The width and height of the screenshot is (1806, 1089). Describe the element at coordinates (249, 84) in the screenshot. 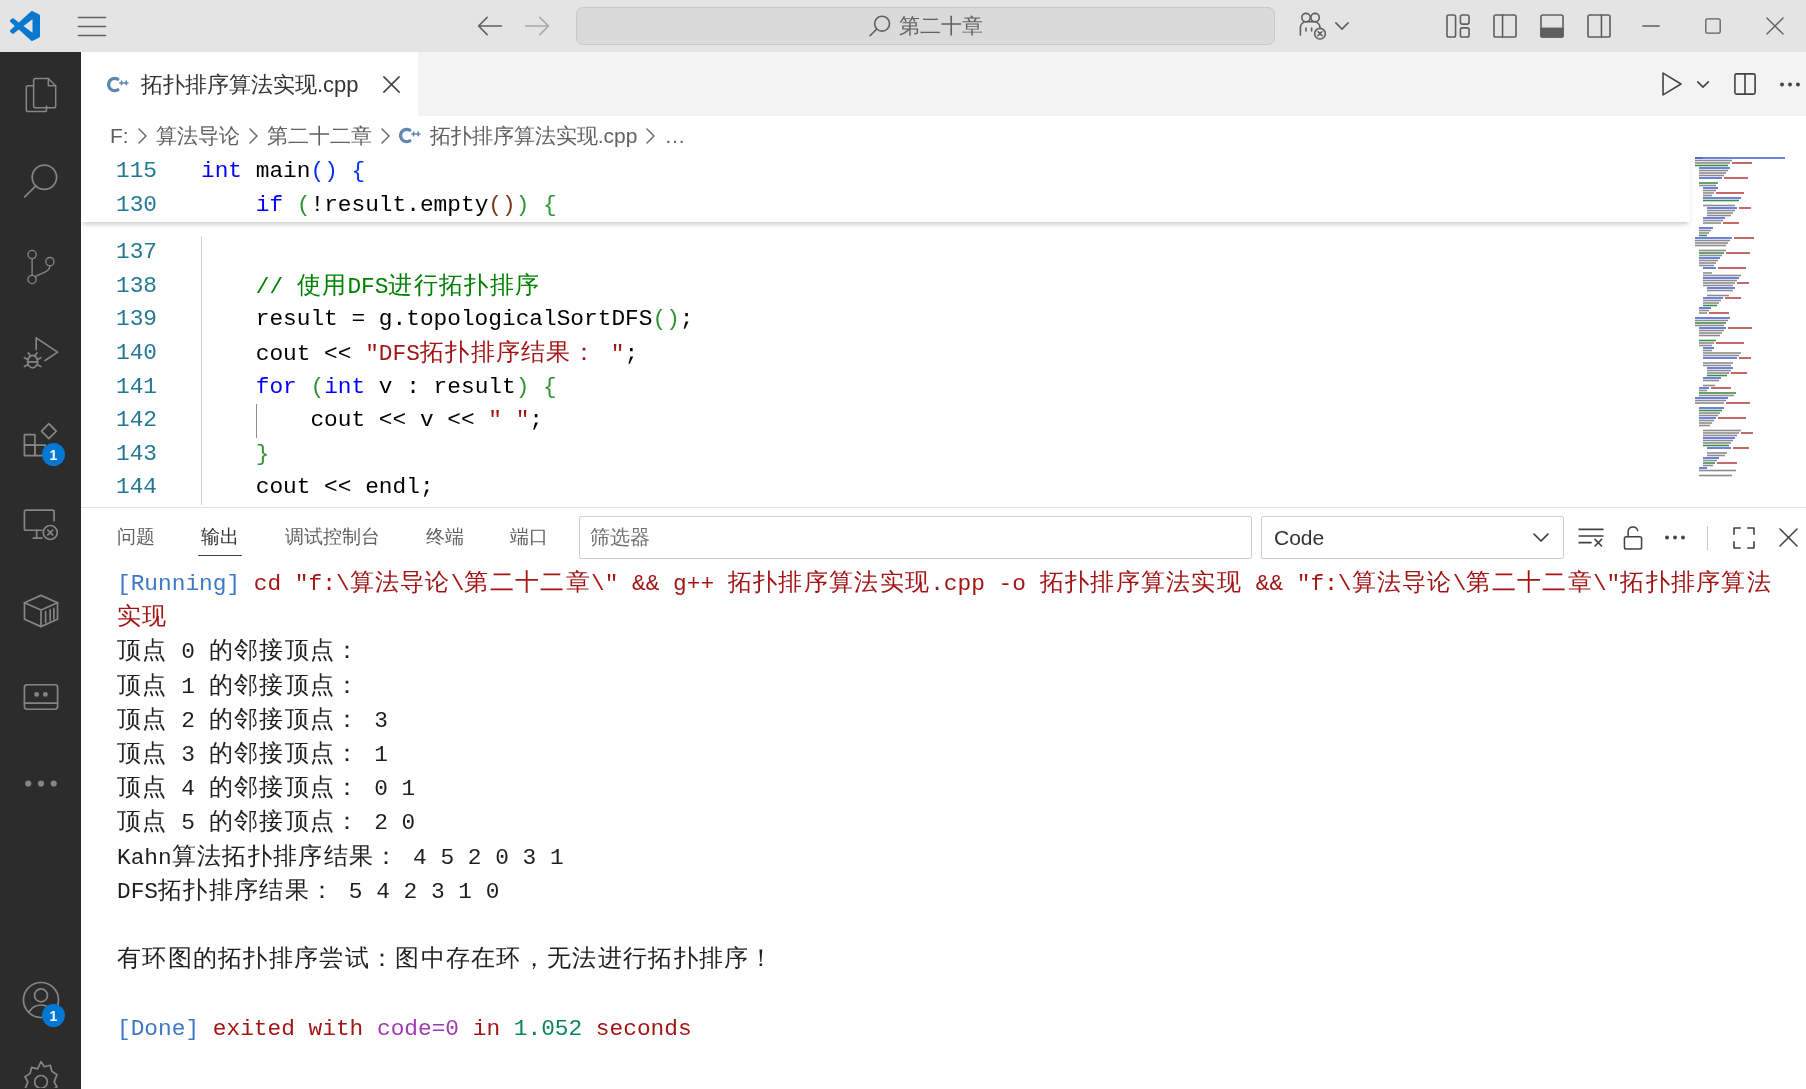

I see `editor-tab: 拓扑排序算法实现.cpp` at that location.